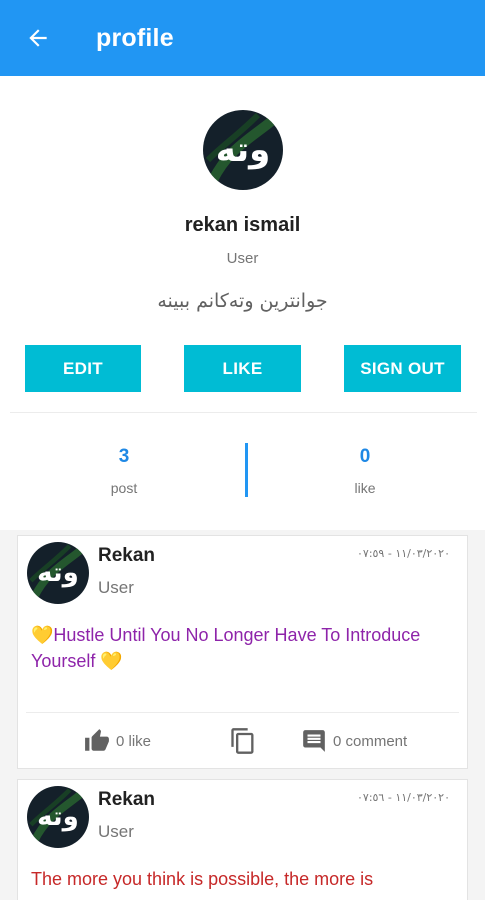 The height and width of the screenshot is (900, 485). Describe the element at coordinates (242, 258) in the screenshot. I see `profile-role: User` at that location.